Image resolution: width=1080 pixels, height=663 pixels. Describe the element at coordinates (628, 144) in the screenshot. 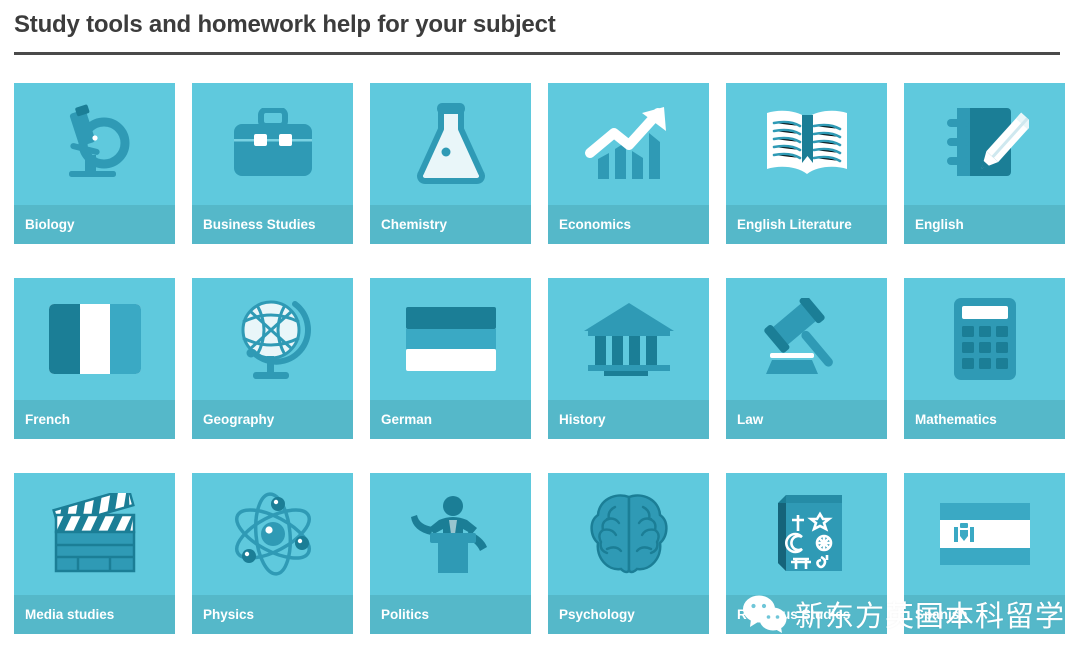

I see `growth-chart-icon` at that location.